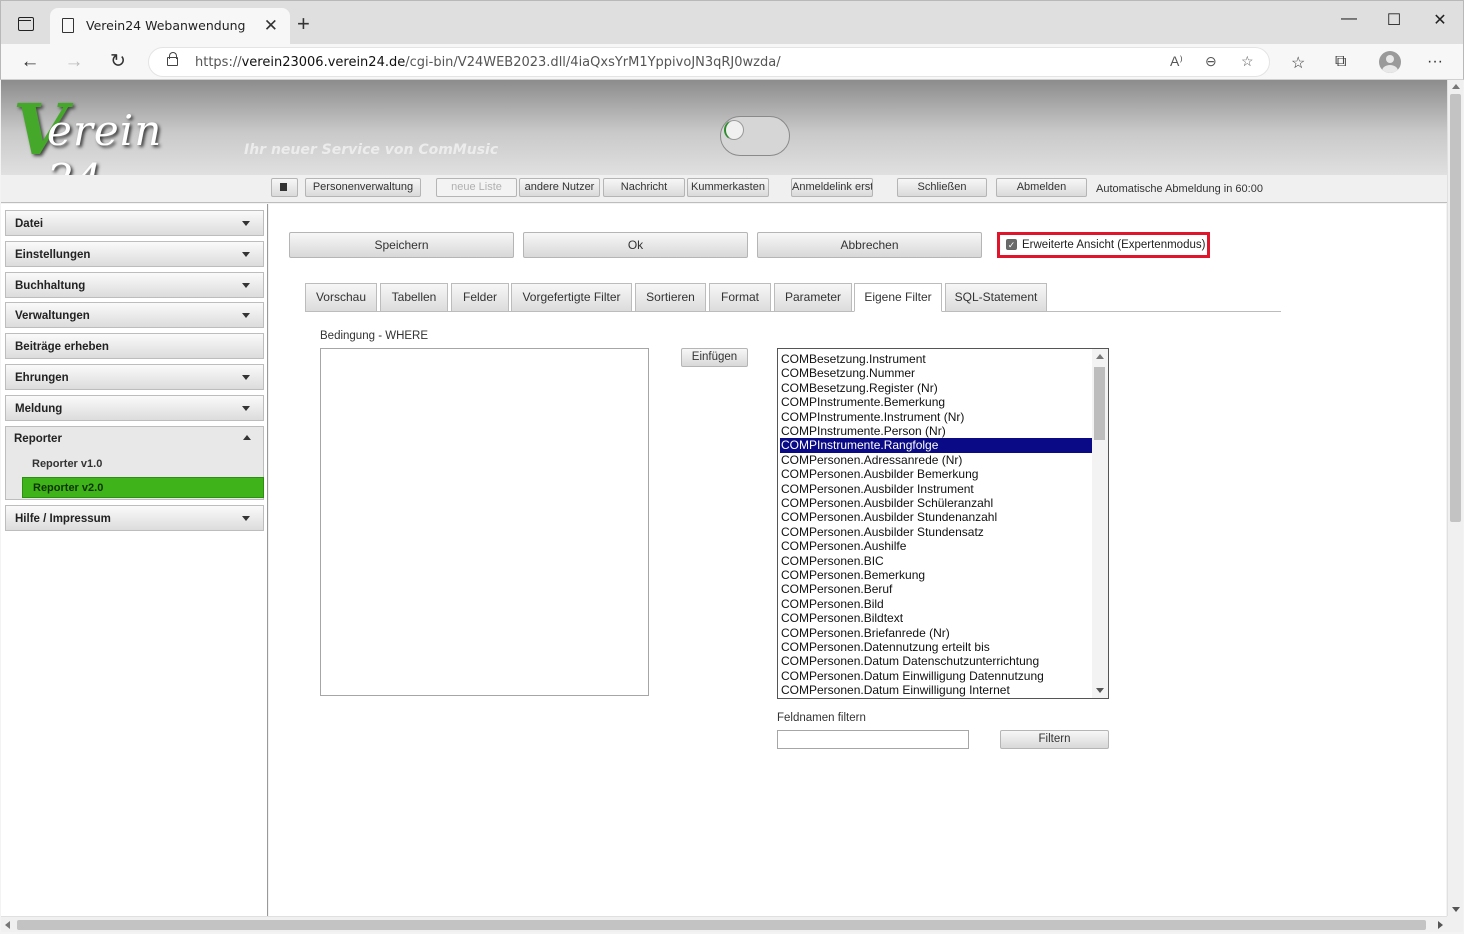  I want to click on sidebar-item-meldung: Meldung, so click(134, 408).